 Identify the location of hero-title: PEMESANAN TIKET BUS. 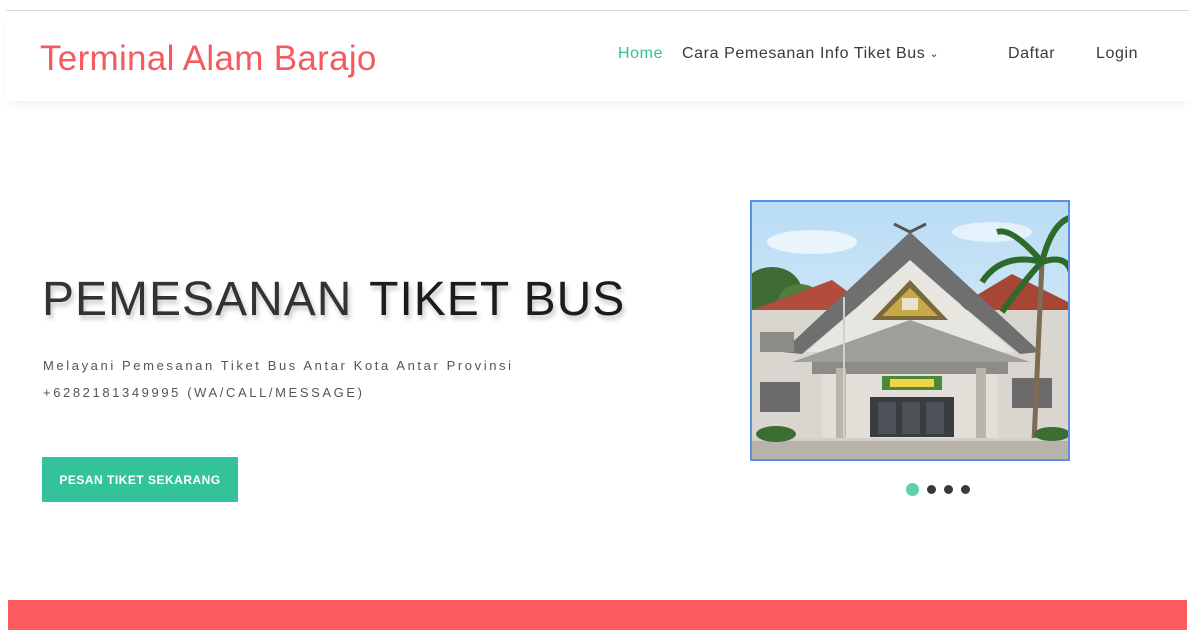
(333, 299).